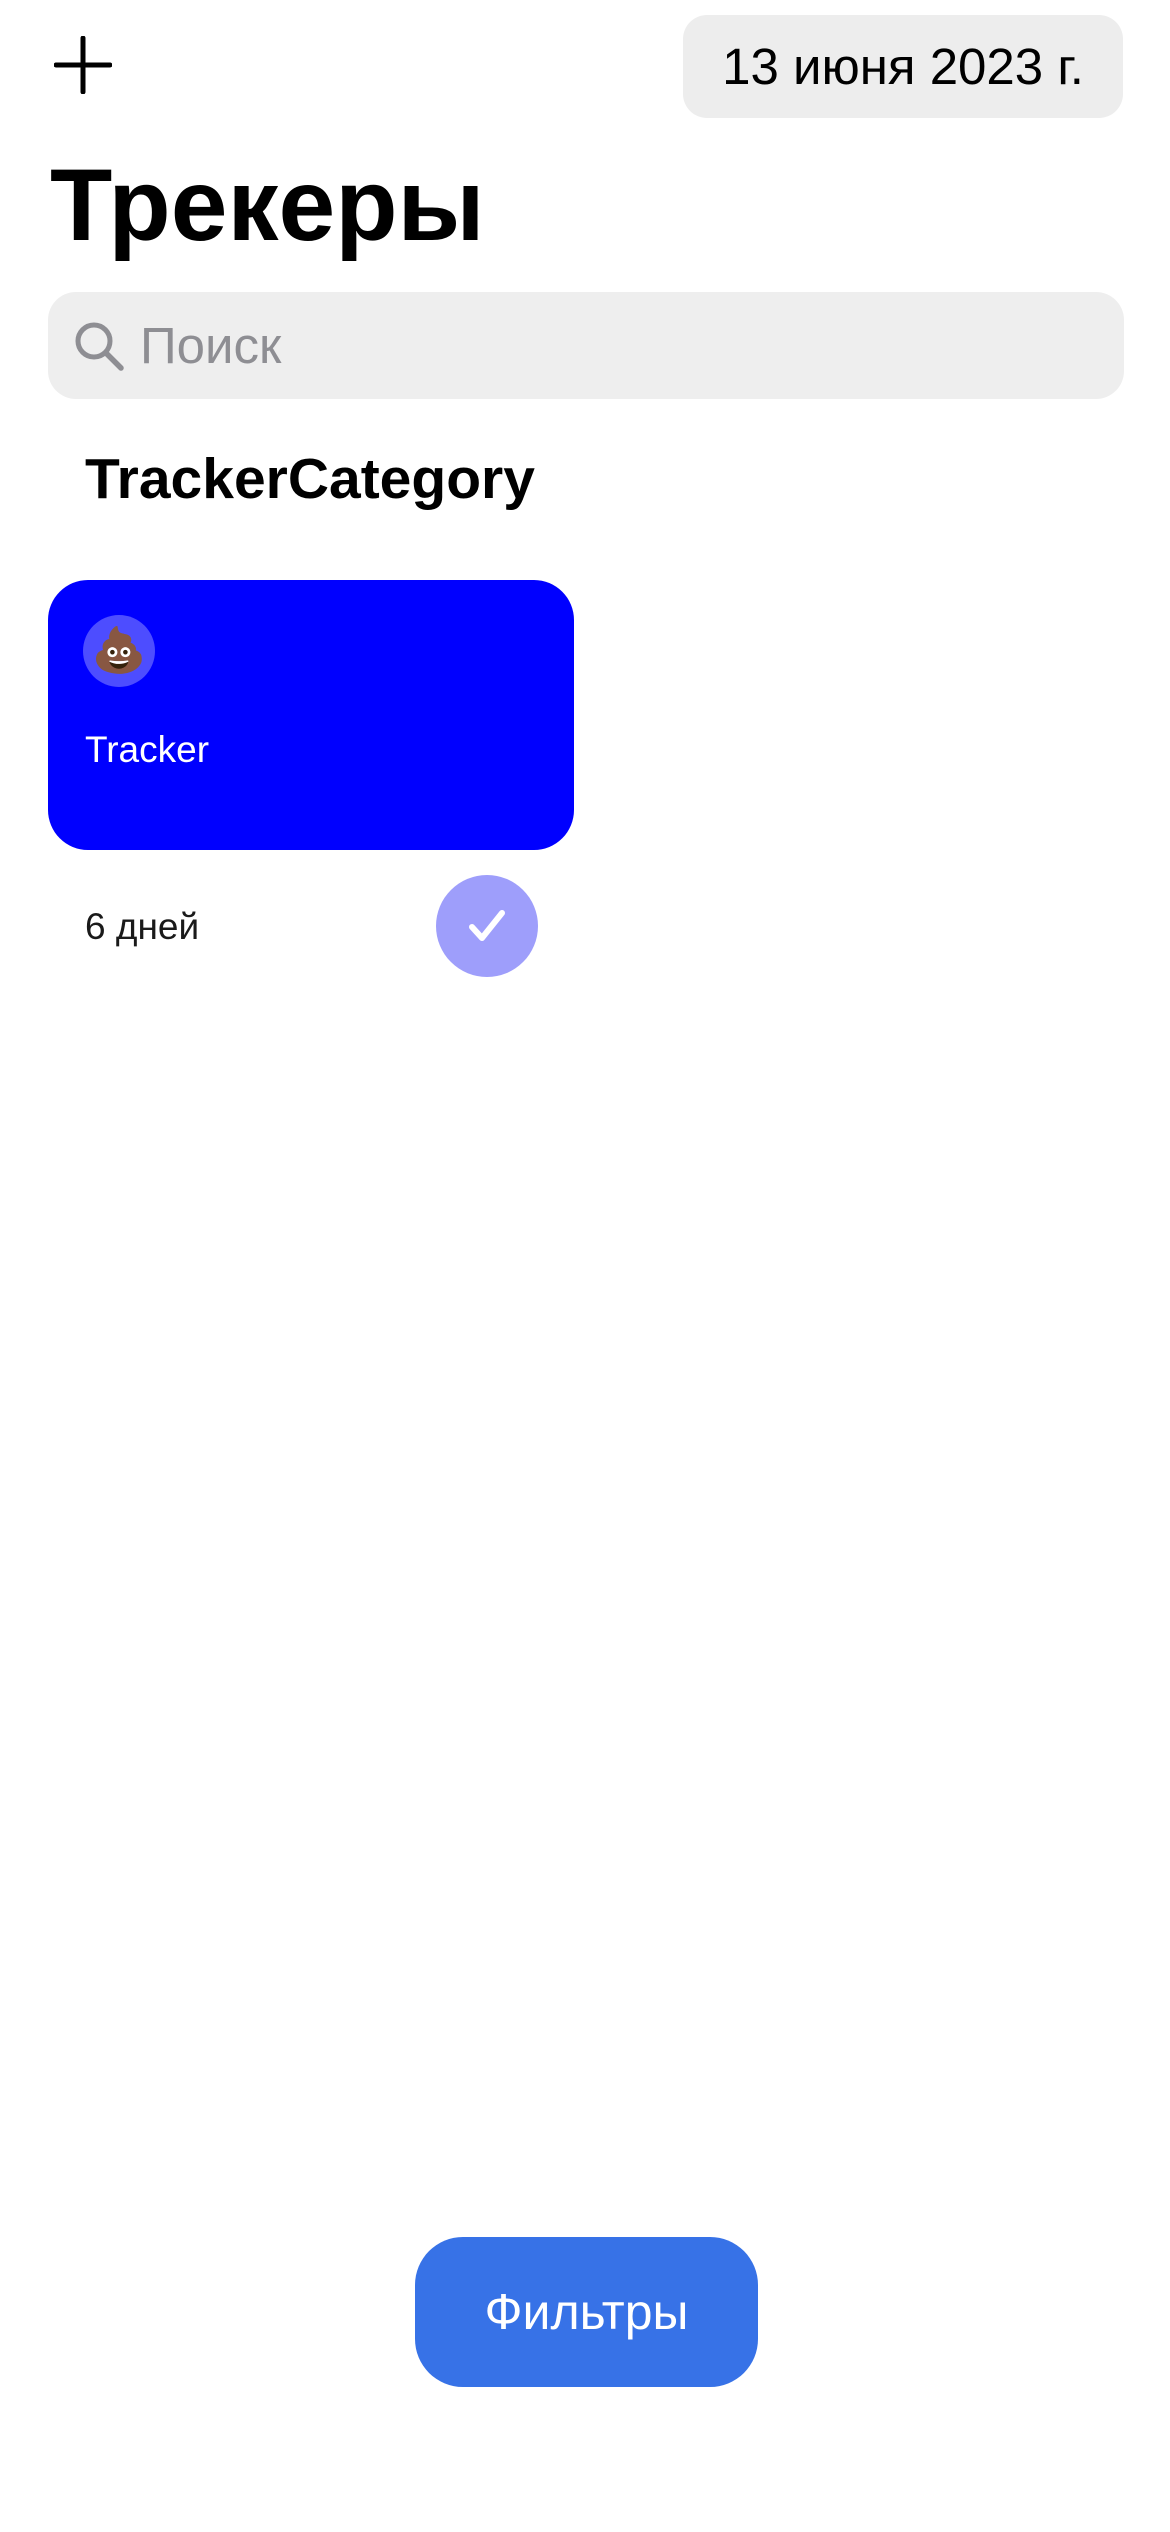 The height and width of the screenshot is (2532, 1170). What do you see at coordinates (147, 749) in the screenshot?
I see `tracker-name: Tracker` at bounding box center [147, 749].